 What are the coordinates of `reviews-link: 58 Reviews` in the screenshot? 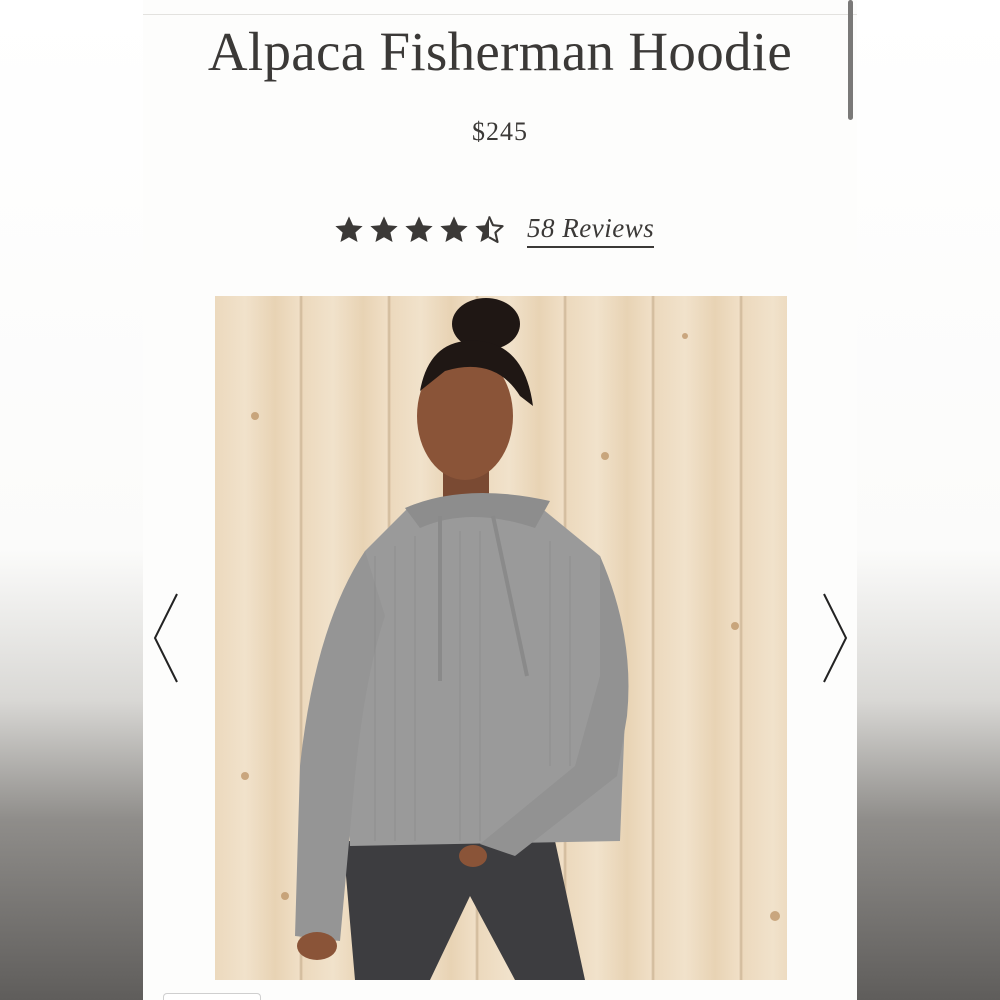 It's located at (591, 230).